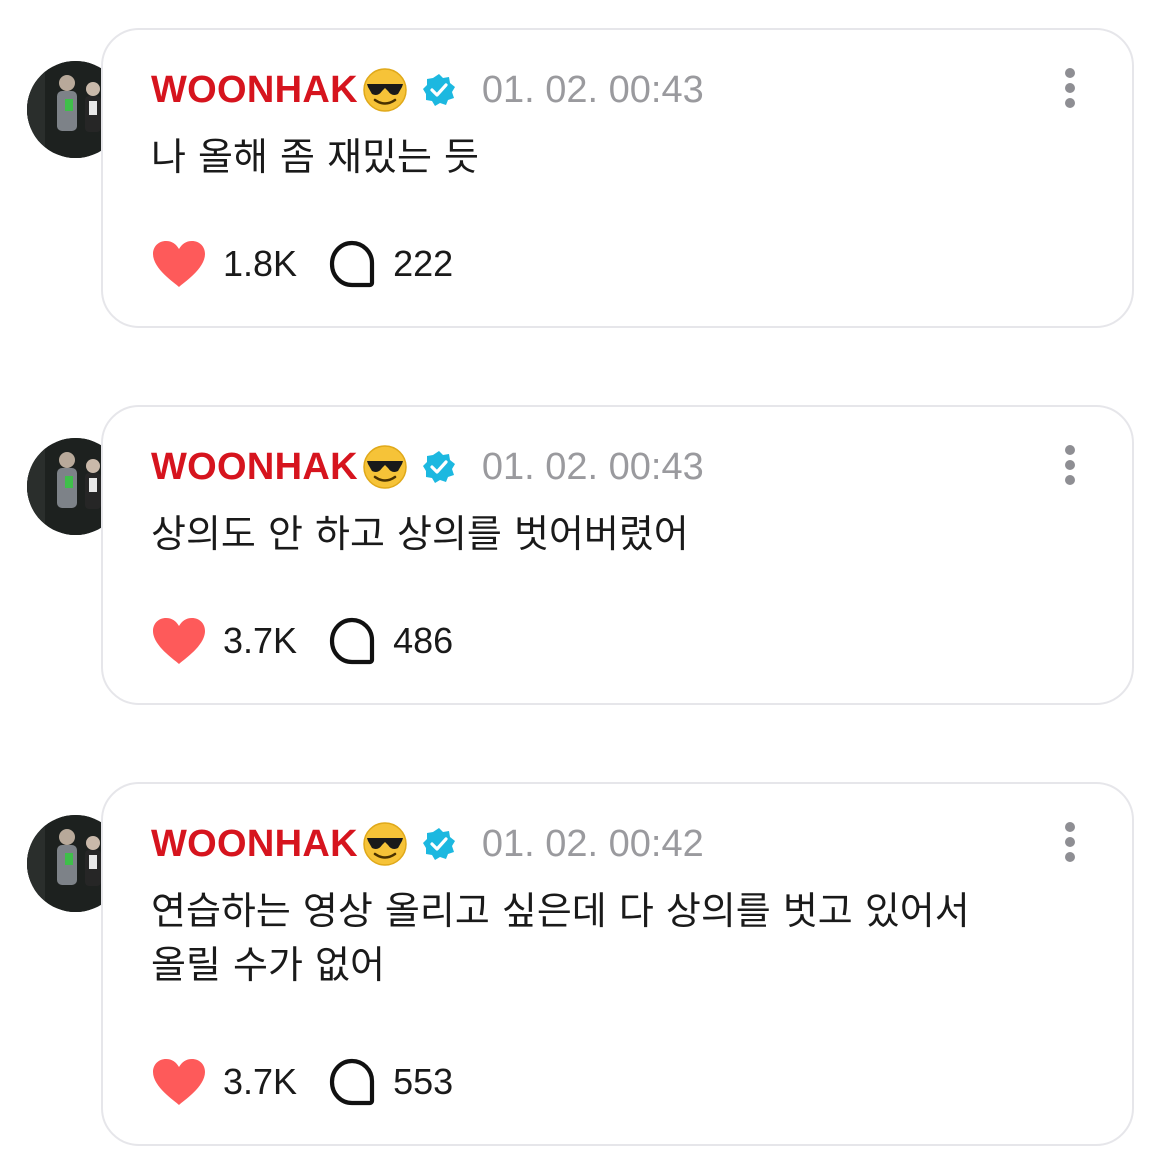 The width and height of the screenshot is (1158, 1175). What do you see at coordinates (302, 264) in the screenshot?
I see `post-actions: 1.8K 222` at bounding box center [302, 264].